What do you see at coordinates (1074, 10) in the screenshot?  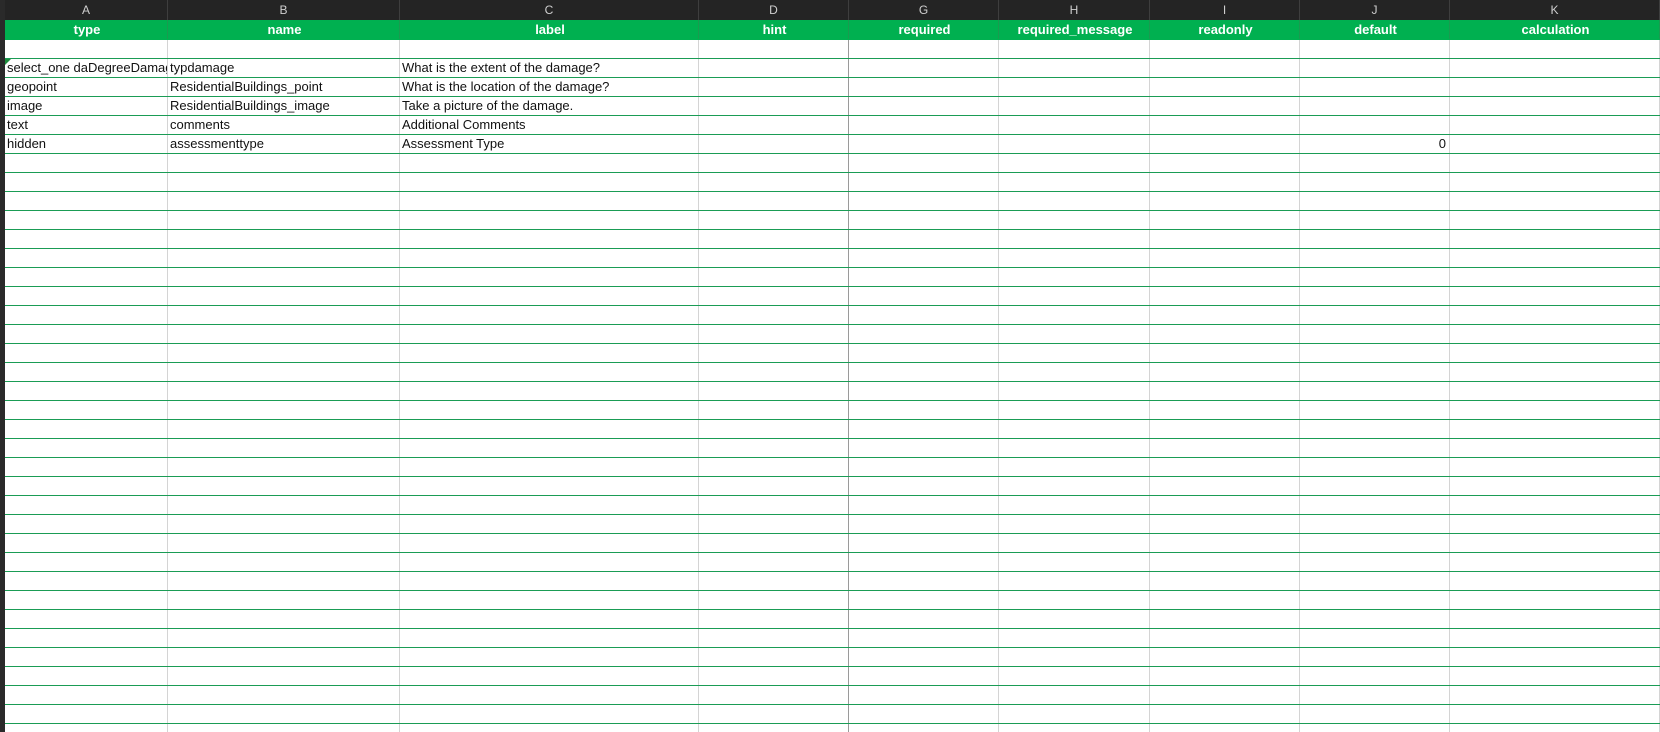 I see `column-letter-h: H` at bounding box center [1074, 10].